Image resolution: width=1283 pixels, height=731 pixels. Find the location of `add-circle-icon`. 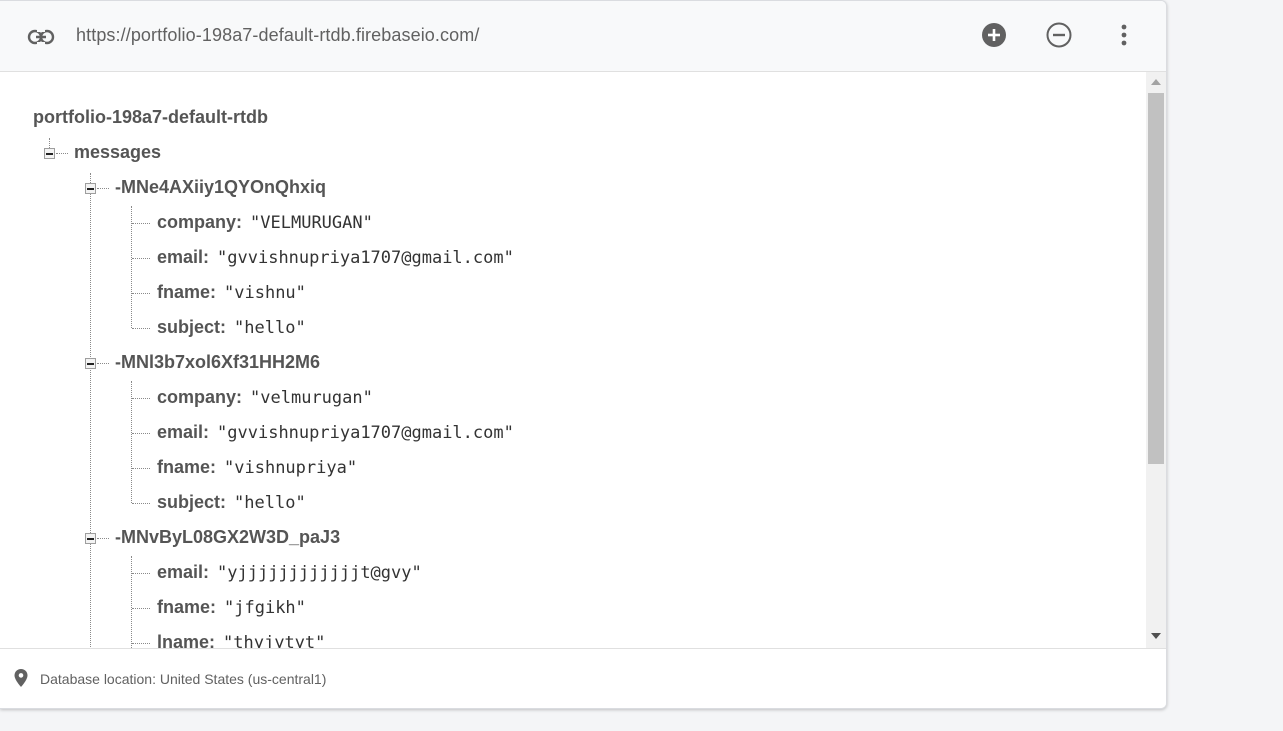

add-circle-icon is located at coordinates (994, 37).